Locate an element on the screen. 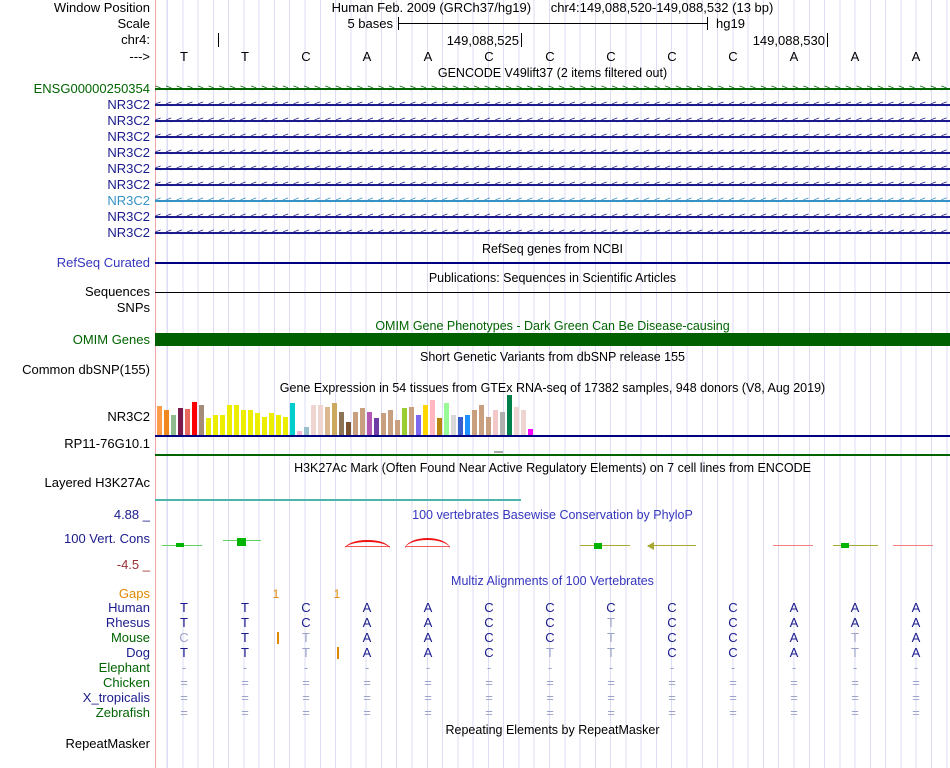 This screenshot has width=950, height=768. species-label-zebrafish: Zebrafish is located at coordinates (75, 713).